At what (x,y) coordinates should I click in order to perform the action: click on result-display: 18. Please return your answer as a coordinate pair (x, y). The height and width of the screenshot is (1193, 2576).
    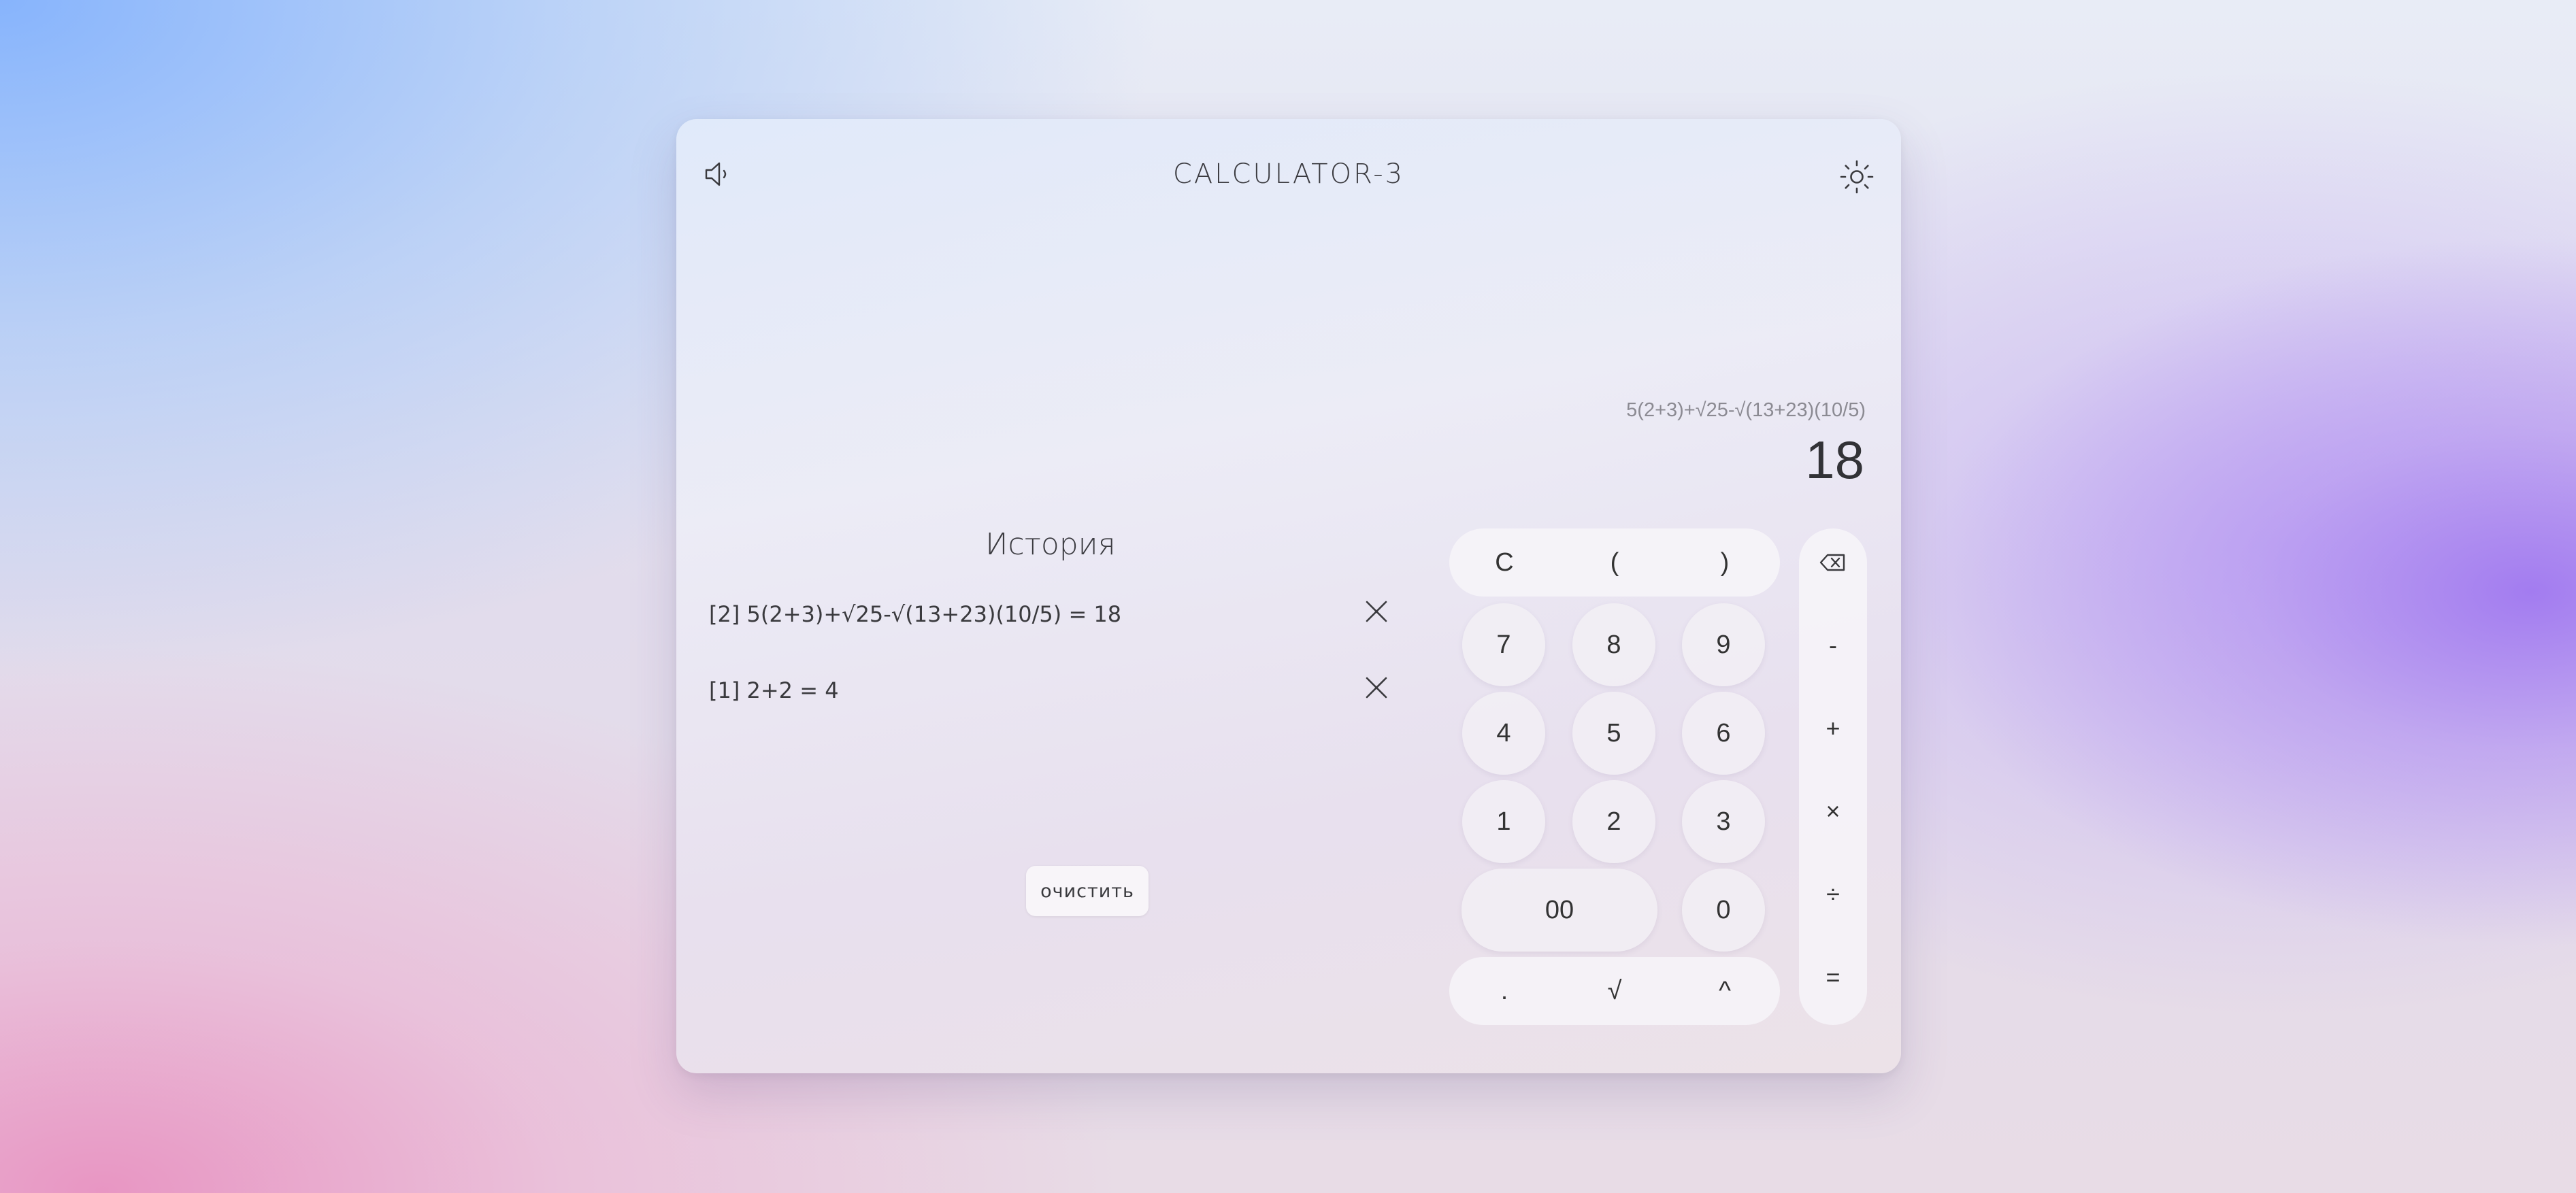
    Looking at the image, I should click on (1835, 460).